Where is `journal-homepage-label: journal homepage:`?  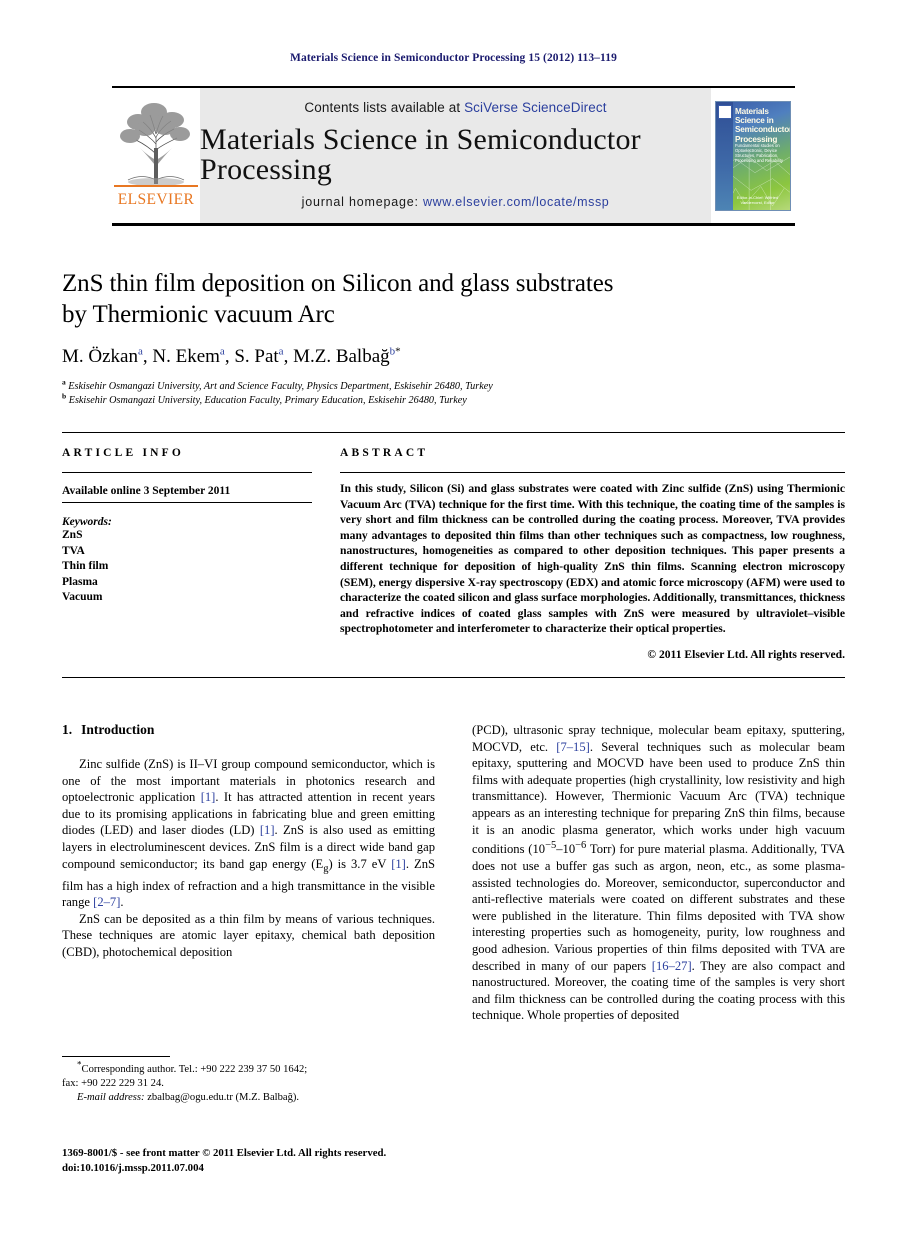 journal-homepage-label: journal homepage: is located at coordinates (362, 202).